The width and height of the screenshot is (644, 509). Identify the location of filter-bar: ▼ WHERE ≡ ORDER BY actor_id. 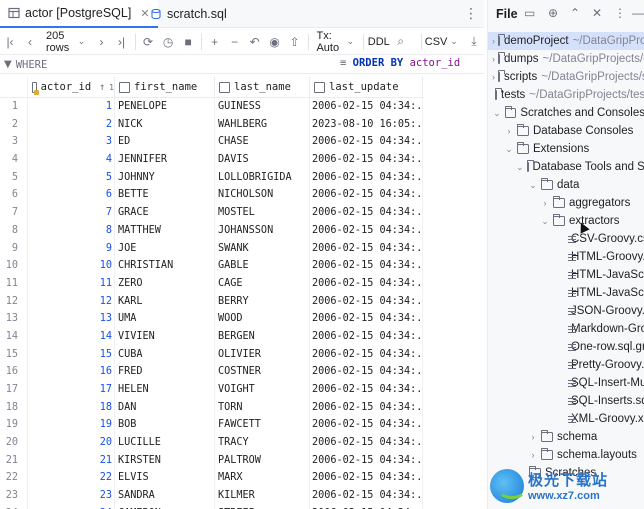
(242, 65).